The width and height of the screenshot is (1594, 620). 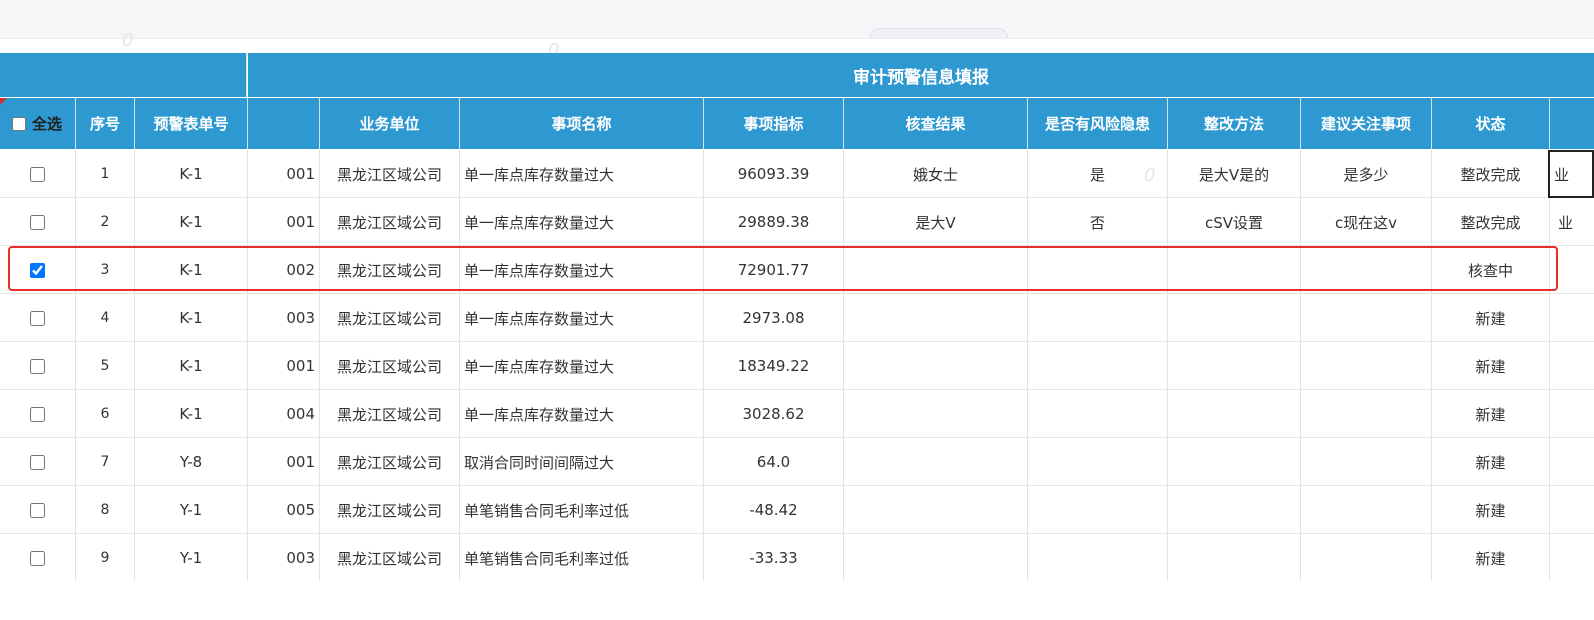 What do you see at coordinates (390, 123) in the screenshot?
I see `col-header-unit: 业务单位` at bounding box center [390, 123].